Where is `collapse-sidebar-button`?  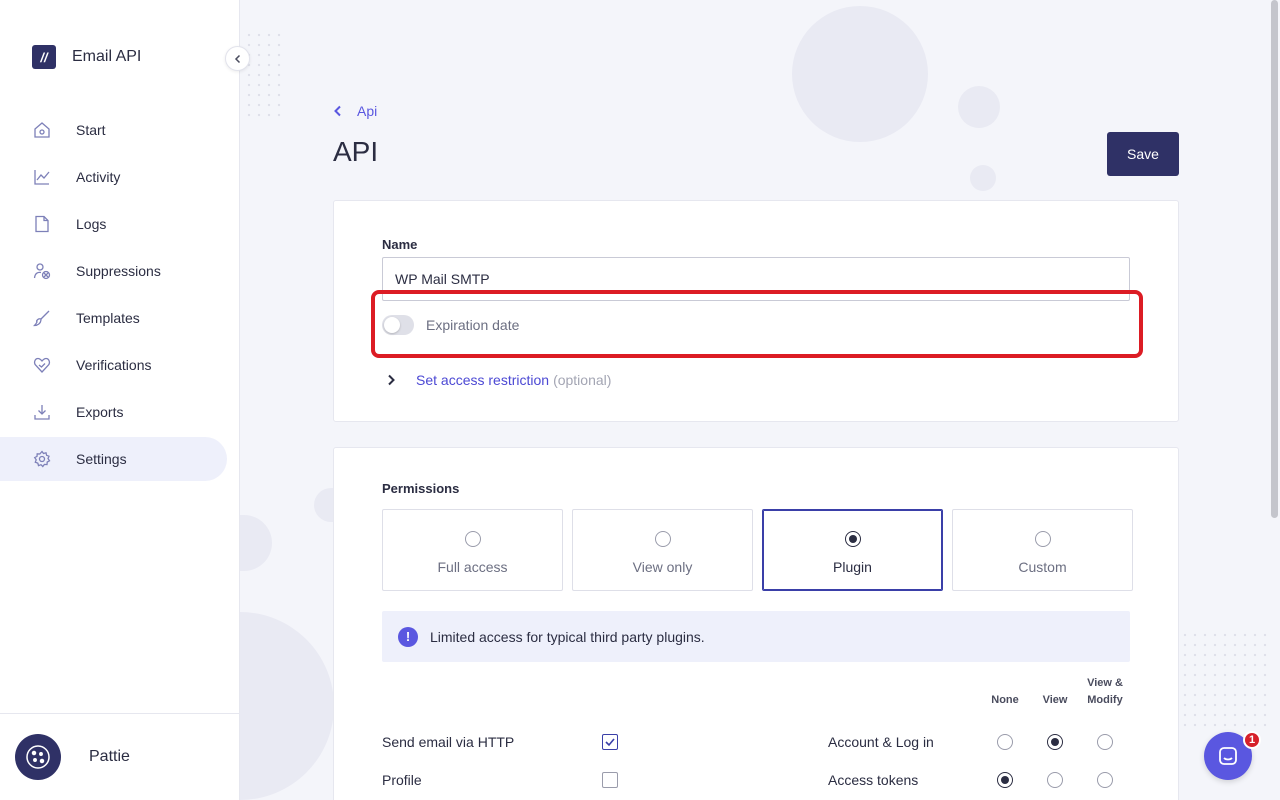
collapse-sidebar-button is located at coordinates (237, 58).